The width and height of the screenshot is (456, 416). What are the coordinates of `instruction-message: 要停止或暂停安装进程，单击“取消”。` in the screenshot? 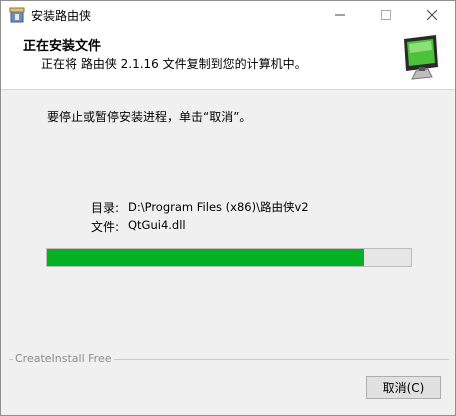 It's located at (149, 117).